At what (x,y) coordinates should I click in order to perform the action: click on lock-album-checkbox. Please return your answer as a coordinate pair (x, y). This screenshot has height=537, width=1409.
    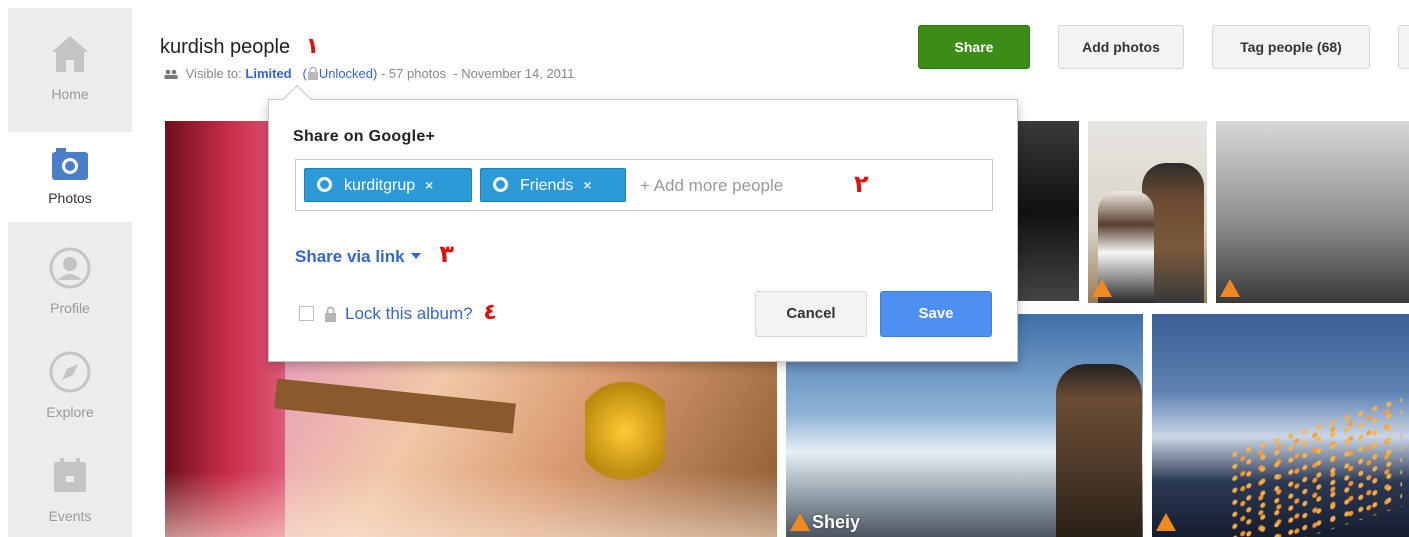
    Looking at the image, I should click on (306, 313).